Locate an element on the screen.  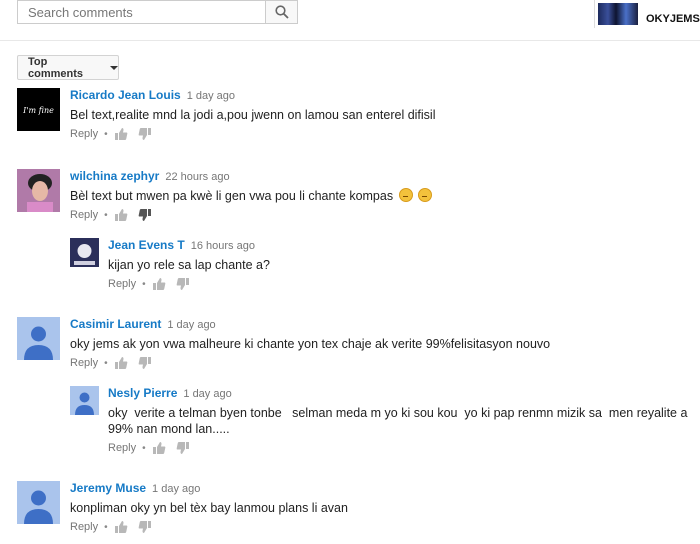
comment-author: Jeremy Muse is located at coordinates (108, 488).